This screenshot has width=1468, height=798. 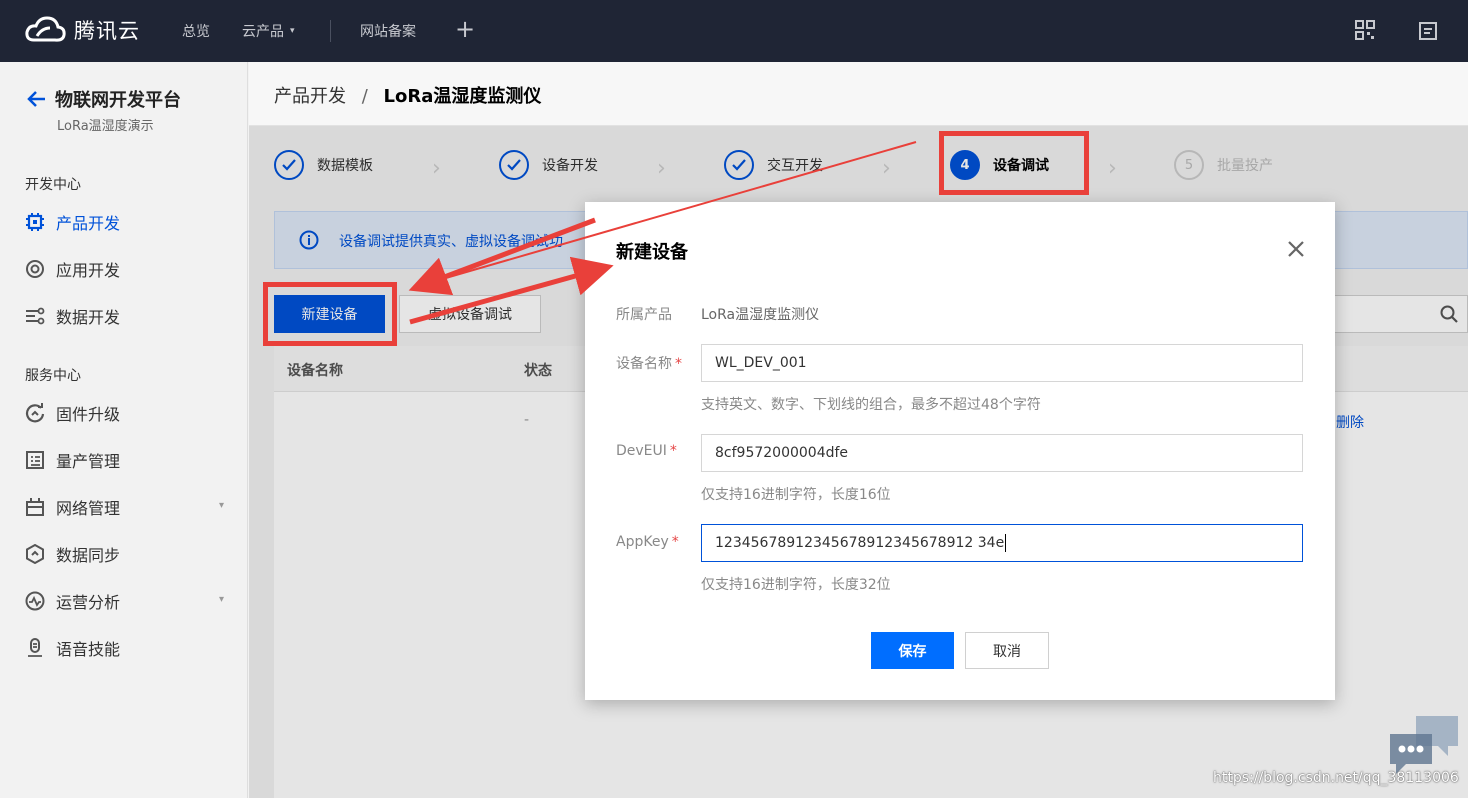 I want to click on sidebar-item-mass-production: 量产管理, so click(x=127, y=460).